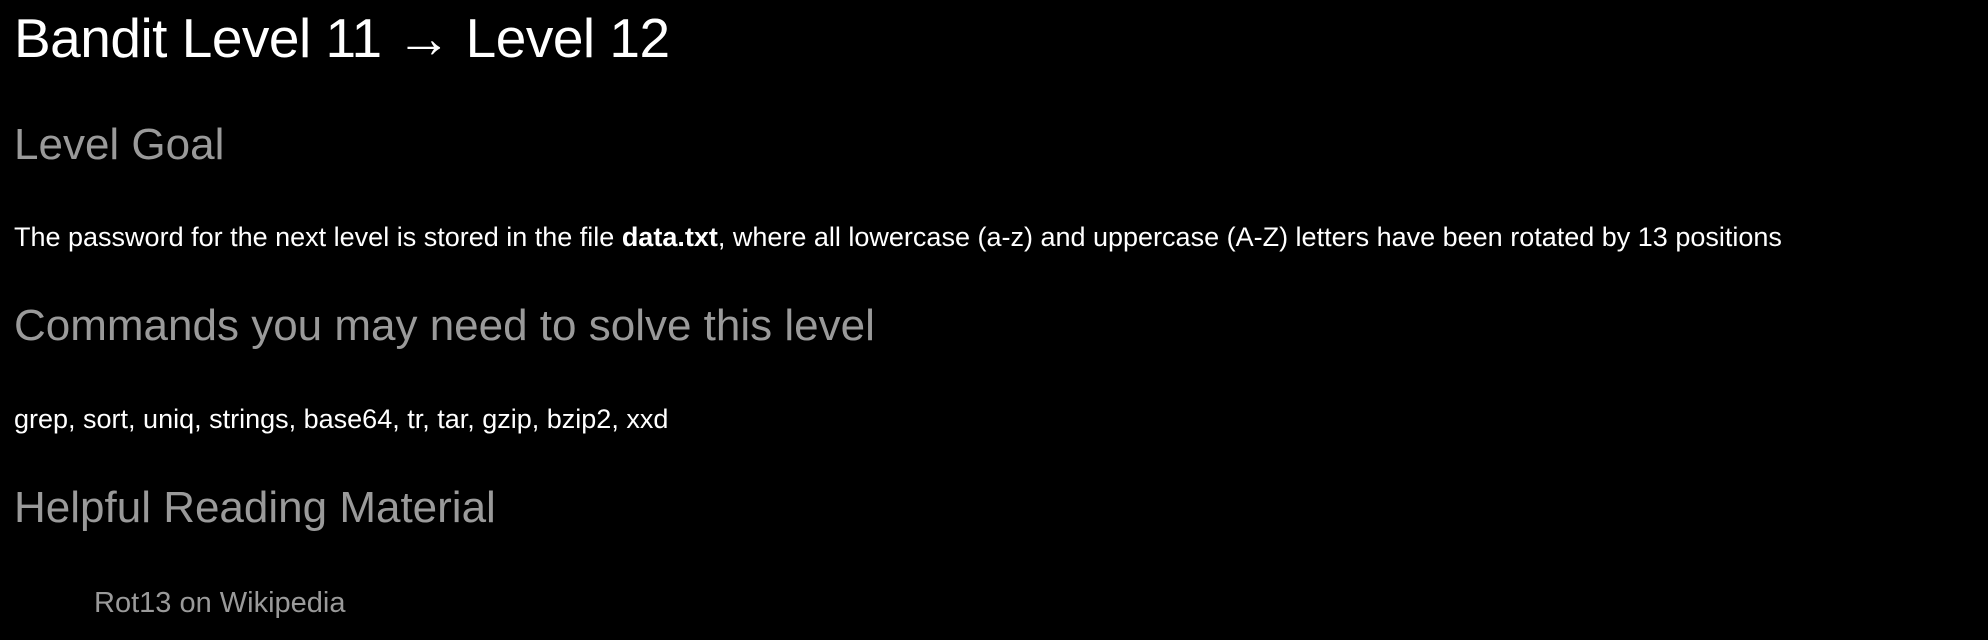 The image size is (1988, 640). I want to click on reading-heading: Helpful Reading Material, so click(255, 507).